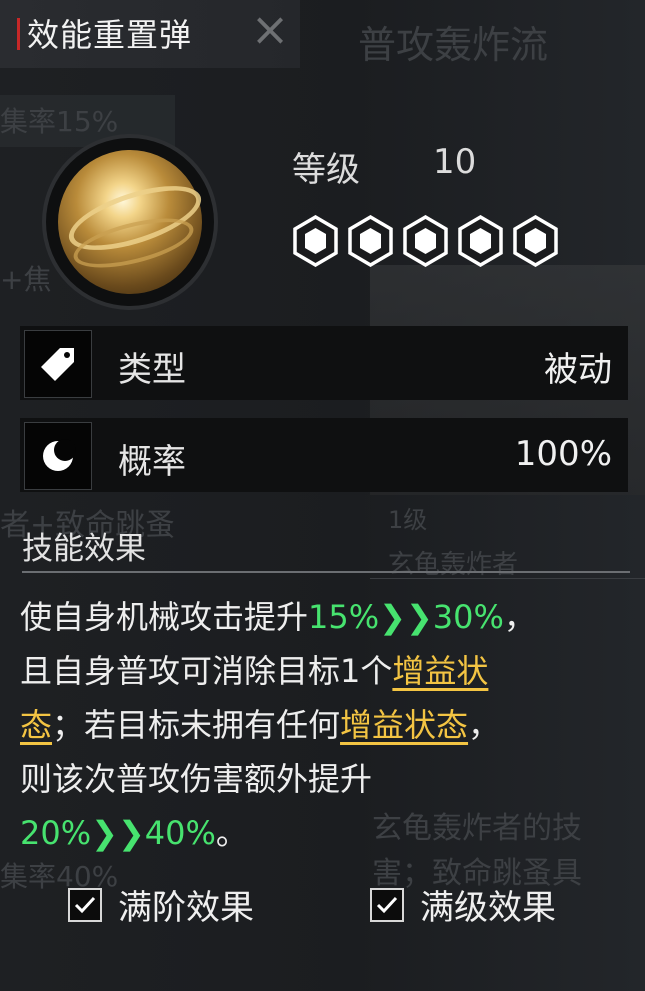 The image size is (645, 991). Describe the element at coordinates (164, 617) in the screenshot. I see `desc-text: 使自身机械攻击提升` at that location.